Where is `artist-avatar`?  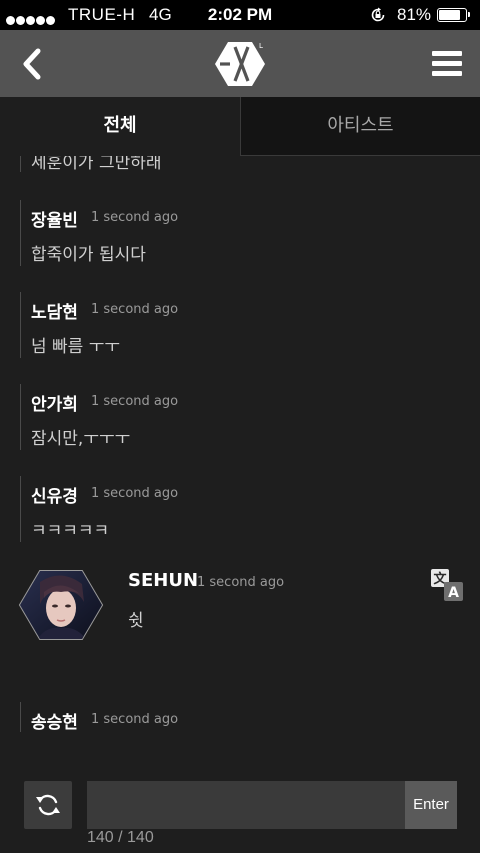 artist-avatar is located at coordinates (61, 605).